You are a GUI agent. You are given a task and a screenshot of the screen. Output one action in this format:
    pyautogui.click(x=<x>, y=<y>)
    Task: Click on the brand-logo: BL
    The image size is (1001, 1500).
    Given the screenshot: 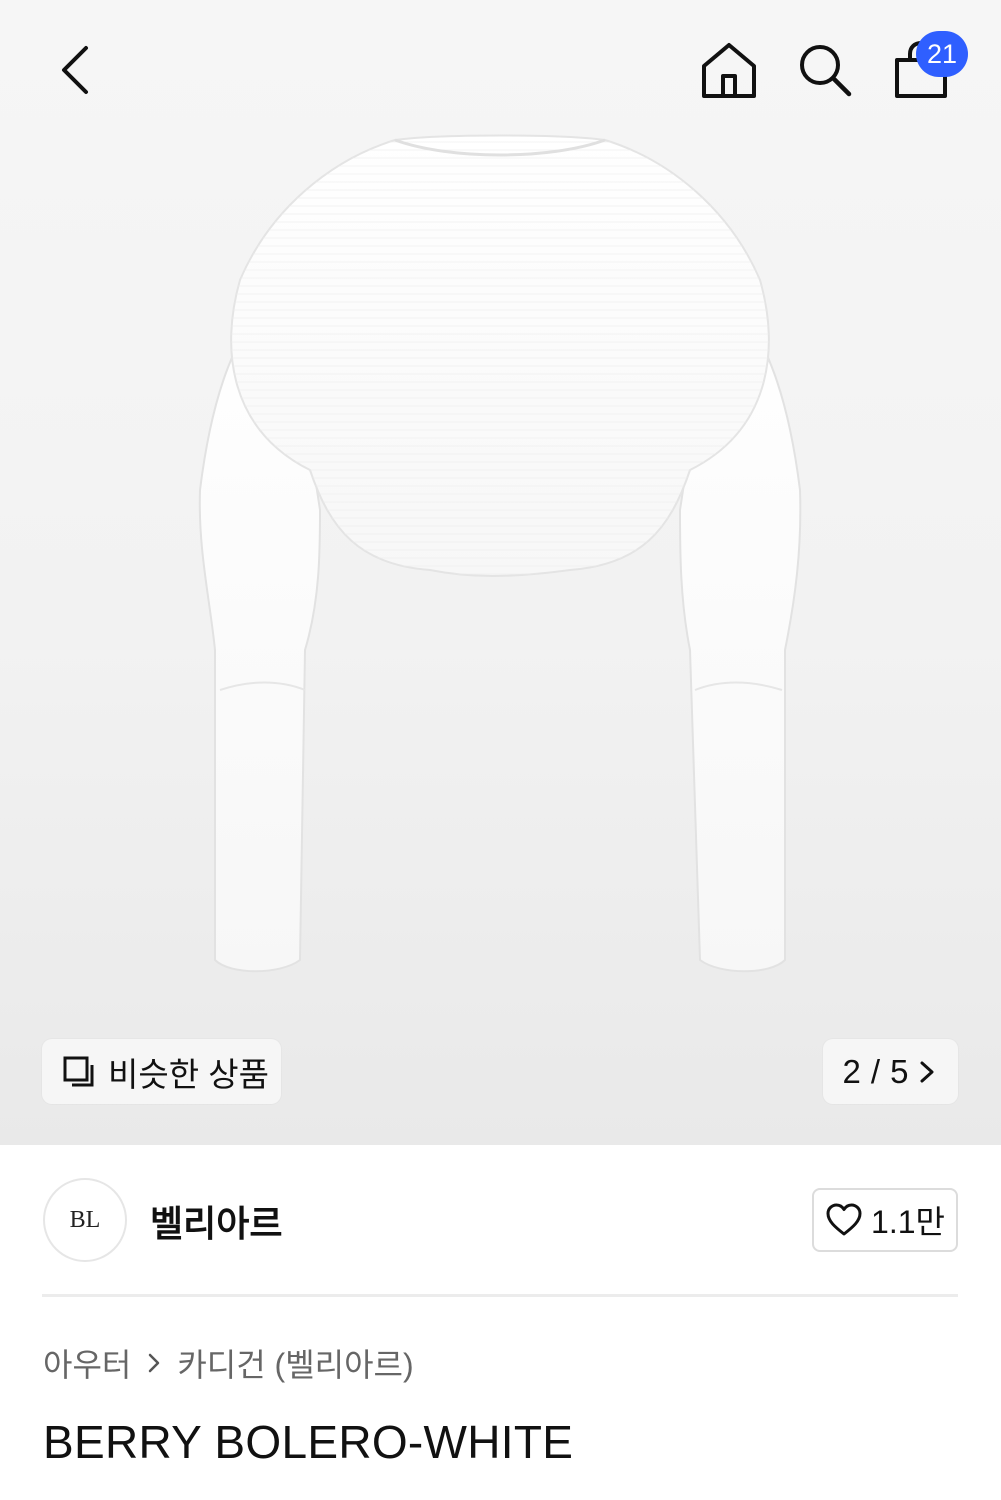 What is the action you would take?
    pyautogui.click(x=85, y=1220)
    